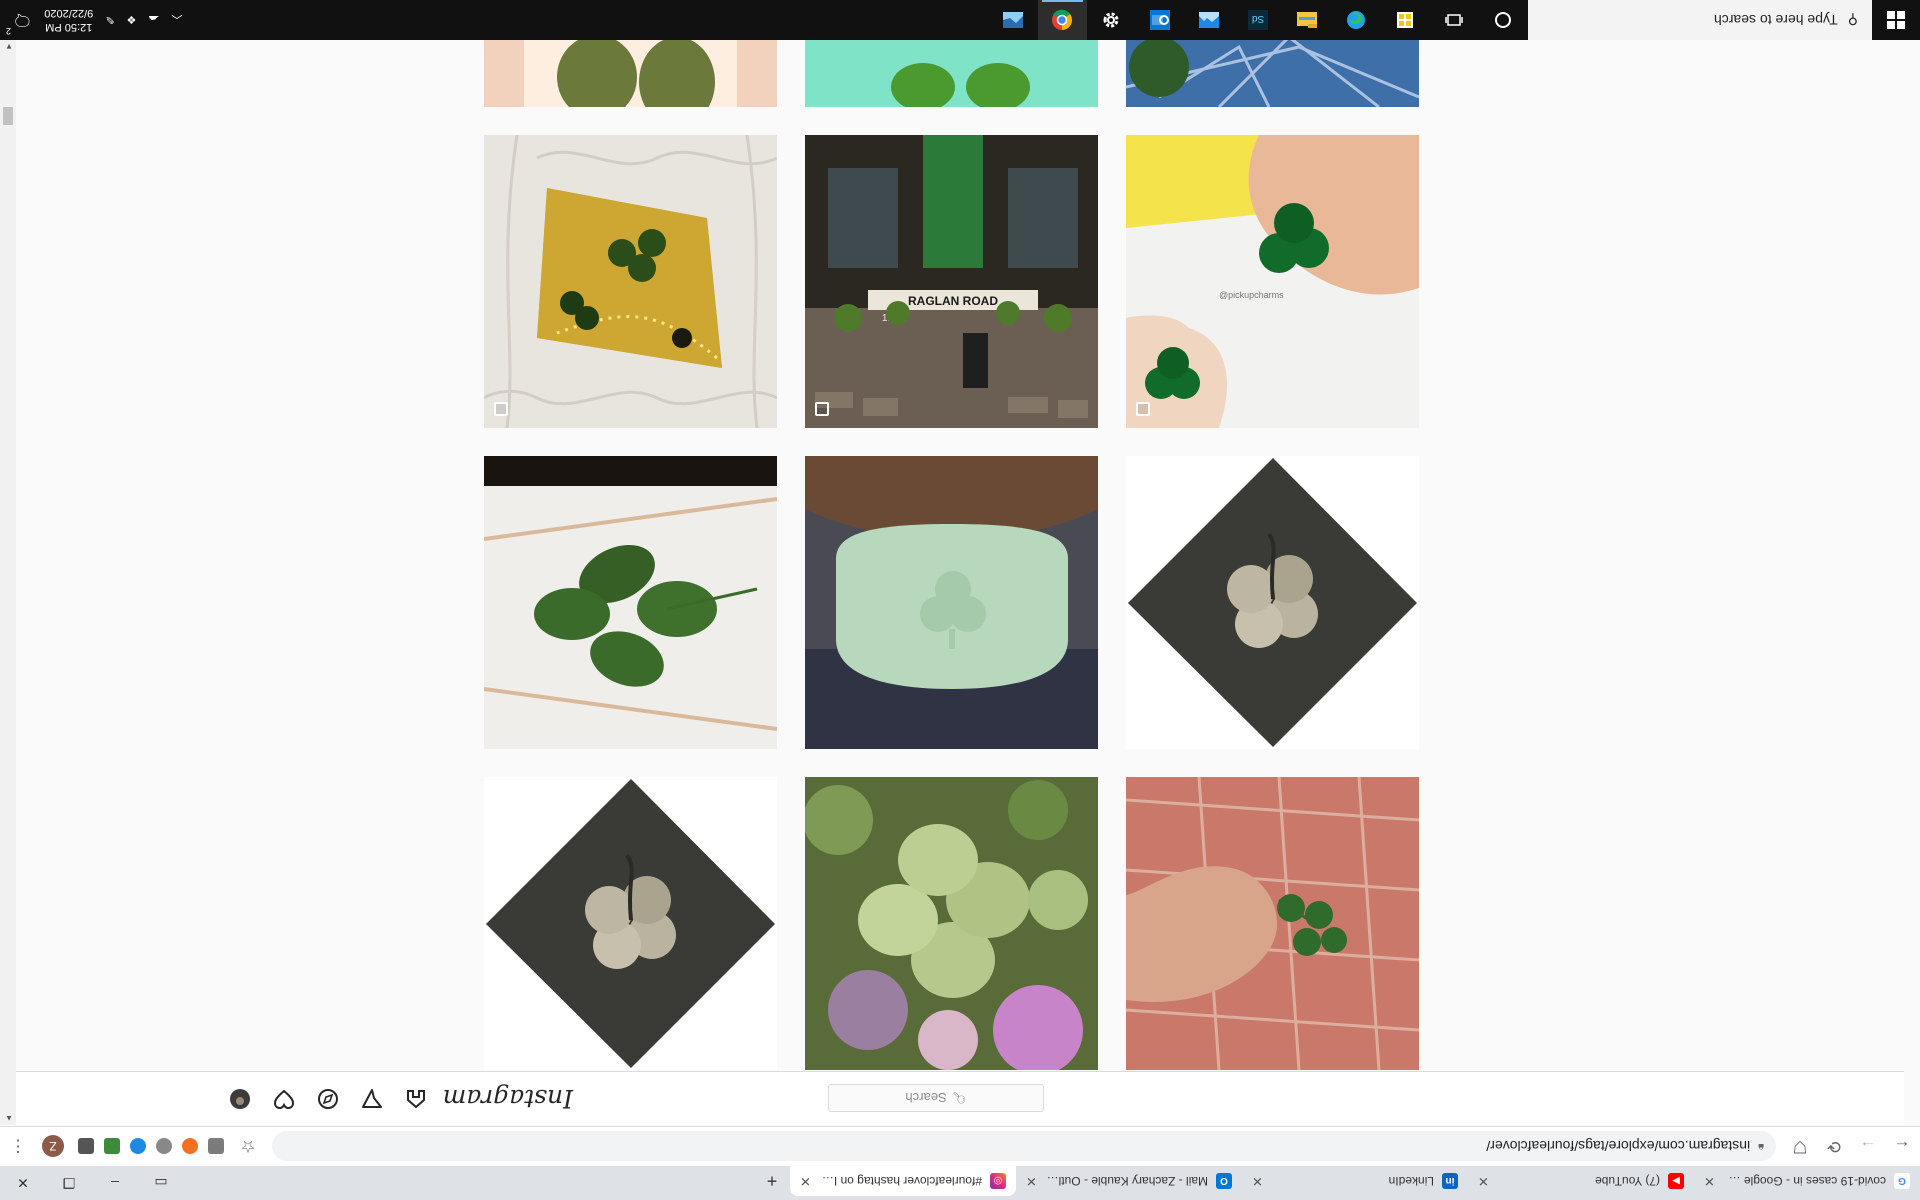 The height and width of the screenshot is (1200, 1920). I want to click on extension-g-icon, so click(216, 1146).